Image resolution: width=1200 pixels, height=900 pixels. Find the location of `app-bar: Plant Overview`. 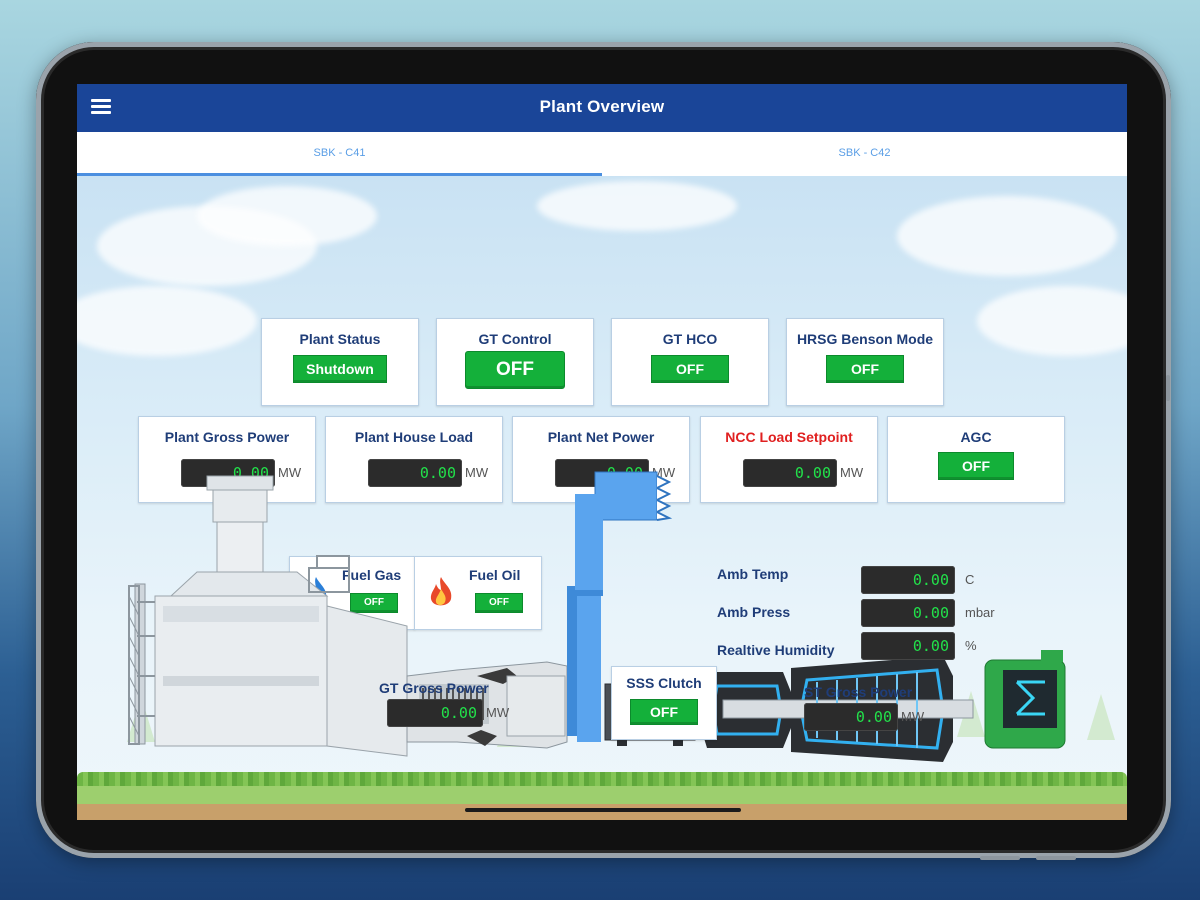

app-bar: Plant Overview is located at coordinates (602, 108).